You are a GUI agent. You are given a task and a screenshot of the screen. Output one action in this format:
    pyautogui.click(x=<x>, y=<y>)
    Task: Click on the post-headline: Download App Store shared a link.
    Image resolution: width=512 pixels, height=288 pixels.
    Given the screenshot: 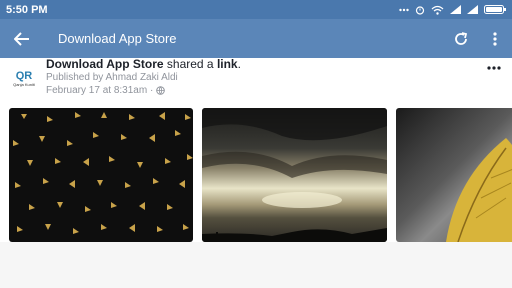 What is the action you would take?
    pyautogui.click(x=143, y=64)
    